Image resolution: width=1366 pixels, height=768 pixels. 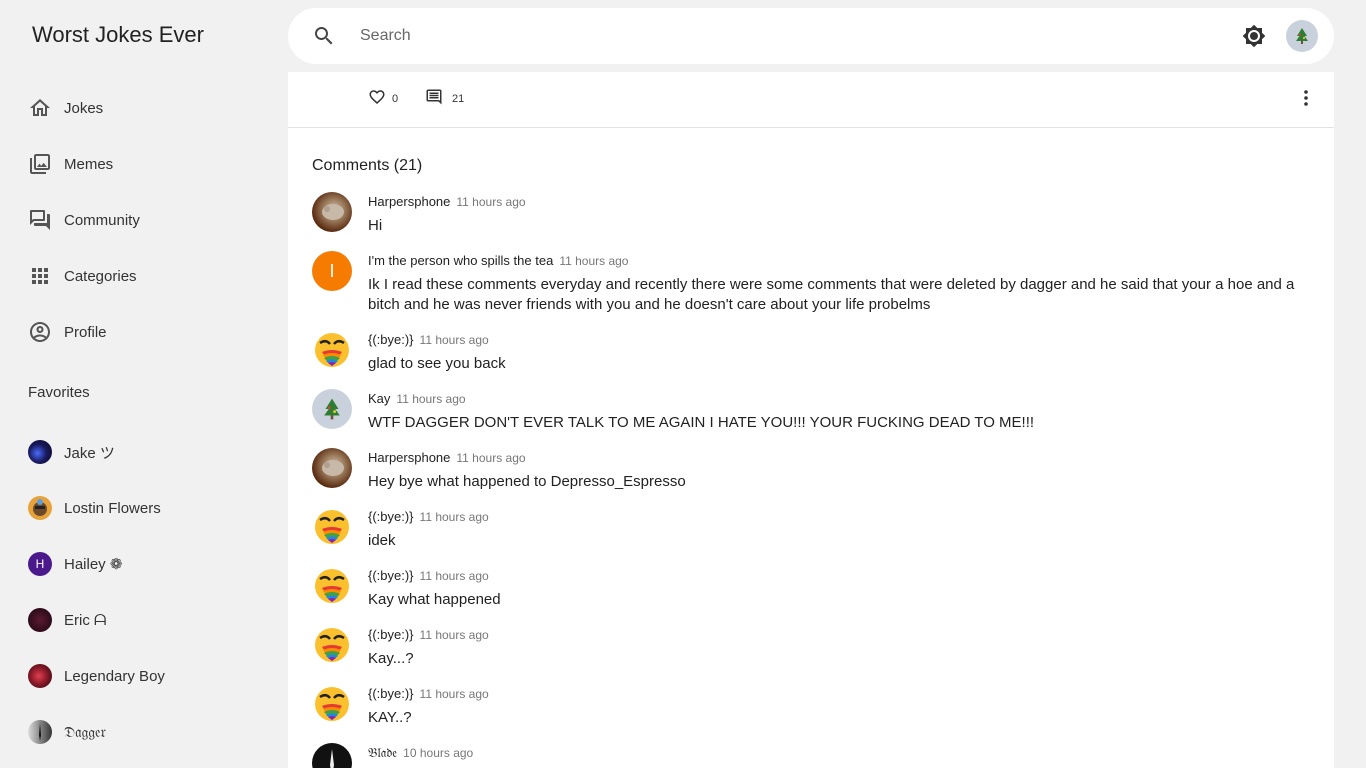 I want to click on comment-text: idek, so click(x=382, y=540).